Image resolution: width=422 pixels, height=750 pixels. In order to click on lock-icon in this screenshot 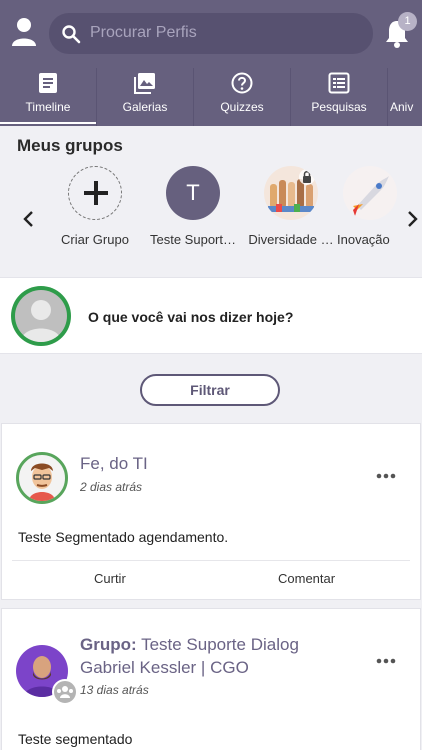, I will do `click(307, 177)`.